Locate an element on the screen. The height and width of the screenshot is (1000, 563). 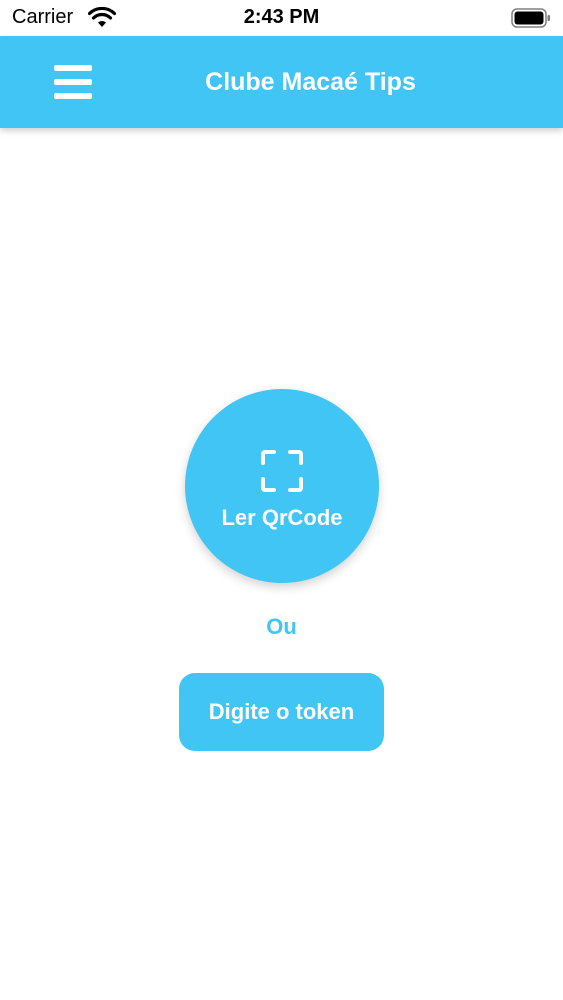
nav-header: Clube Macaé Tips is located at coordinates (281, 82).